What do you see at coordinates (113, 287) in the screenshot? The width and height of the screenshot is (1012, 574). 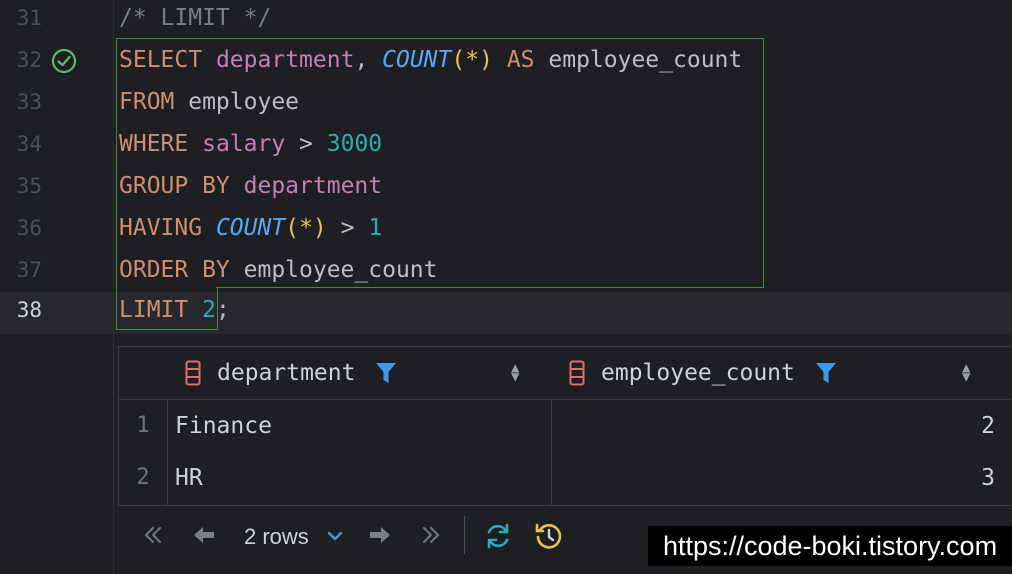 I see `gutter-divider` at bounding box center [113, 287].